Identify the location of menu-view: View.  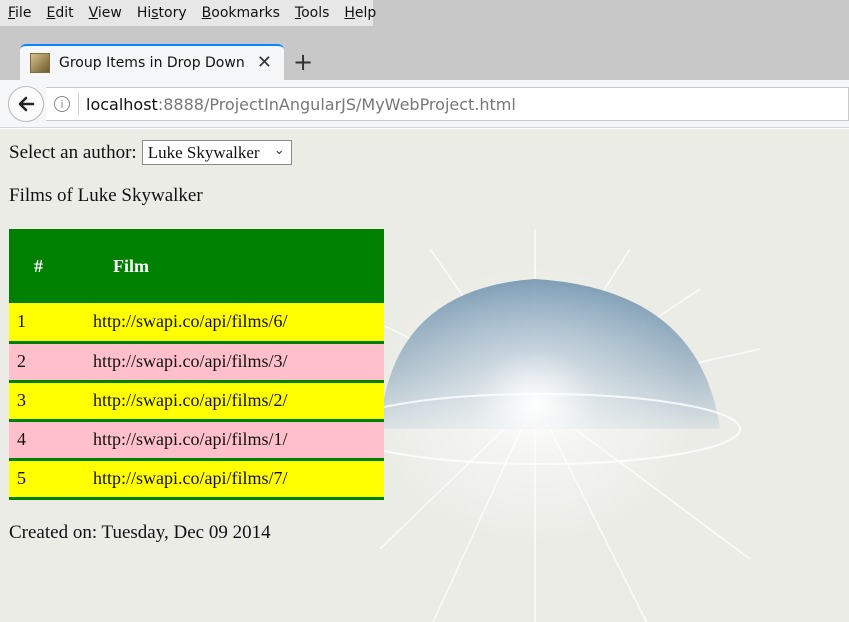
(105, 13).